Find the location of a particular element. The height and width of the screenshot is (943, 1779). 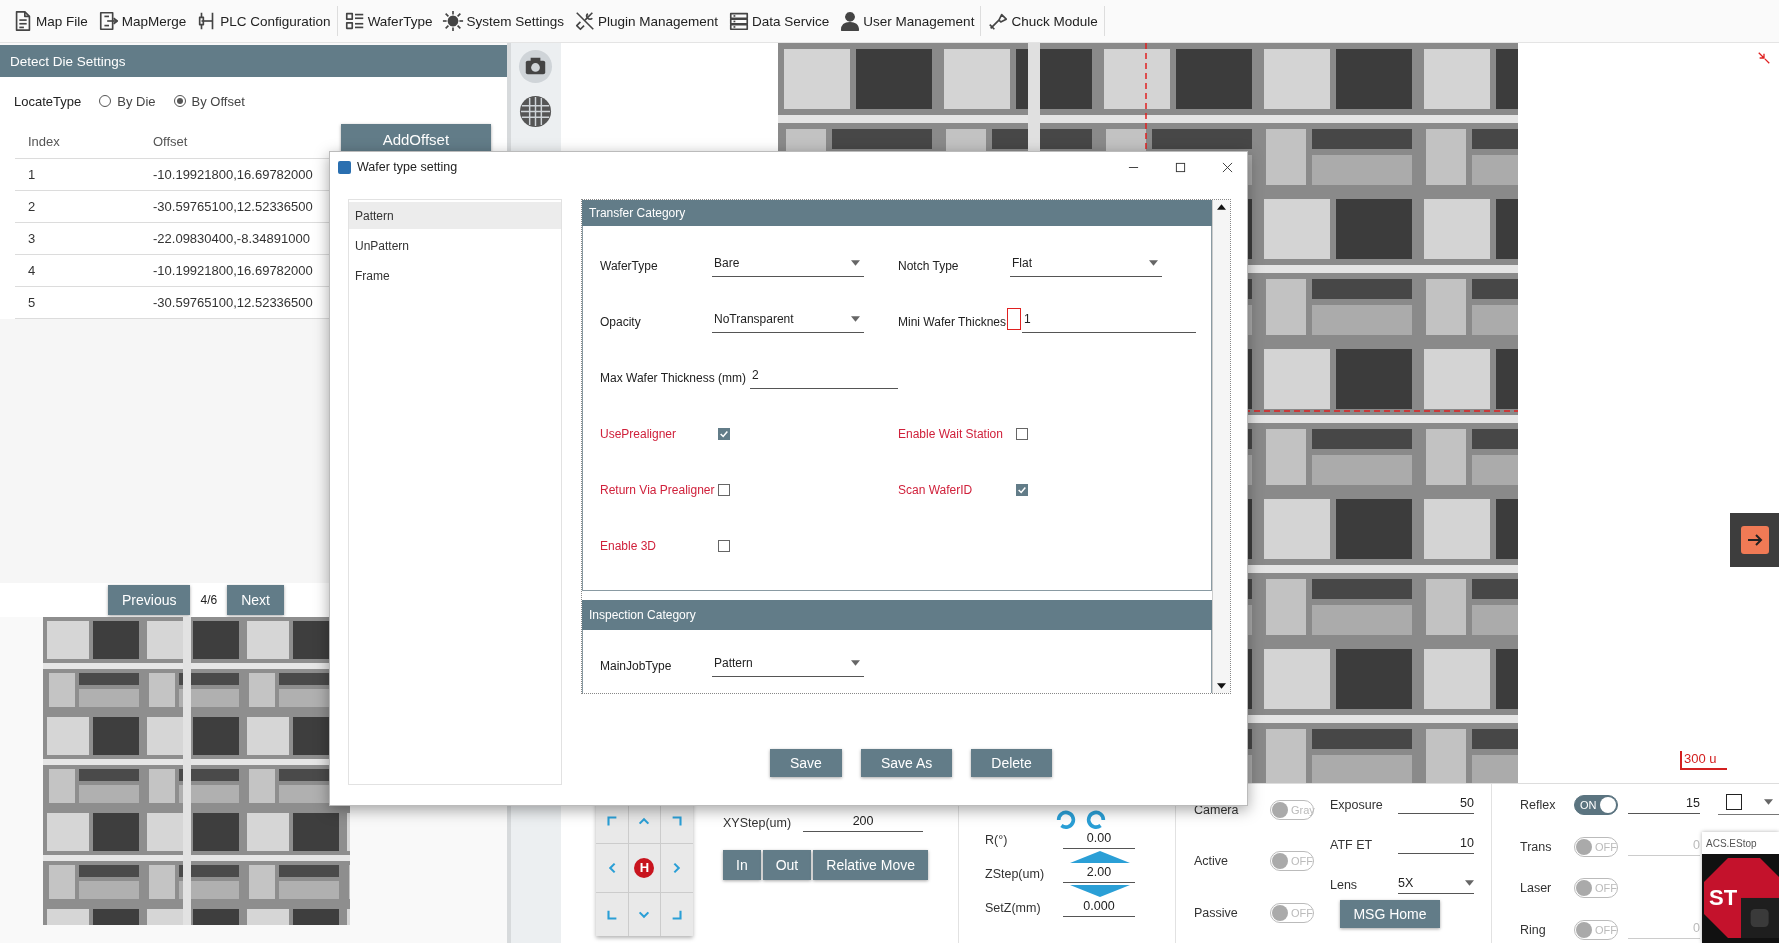

mode-label: Active is located at coordinates (1211, 861).